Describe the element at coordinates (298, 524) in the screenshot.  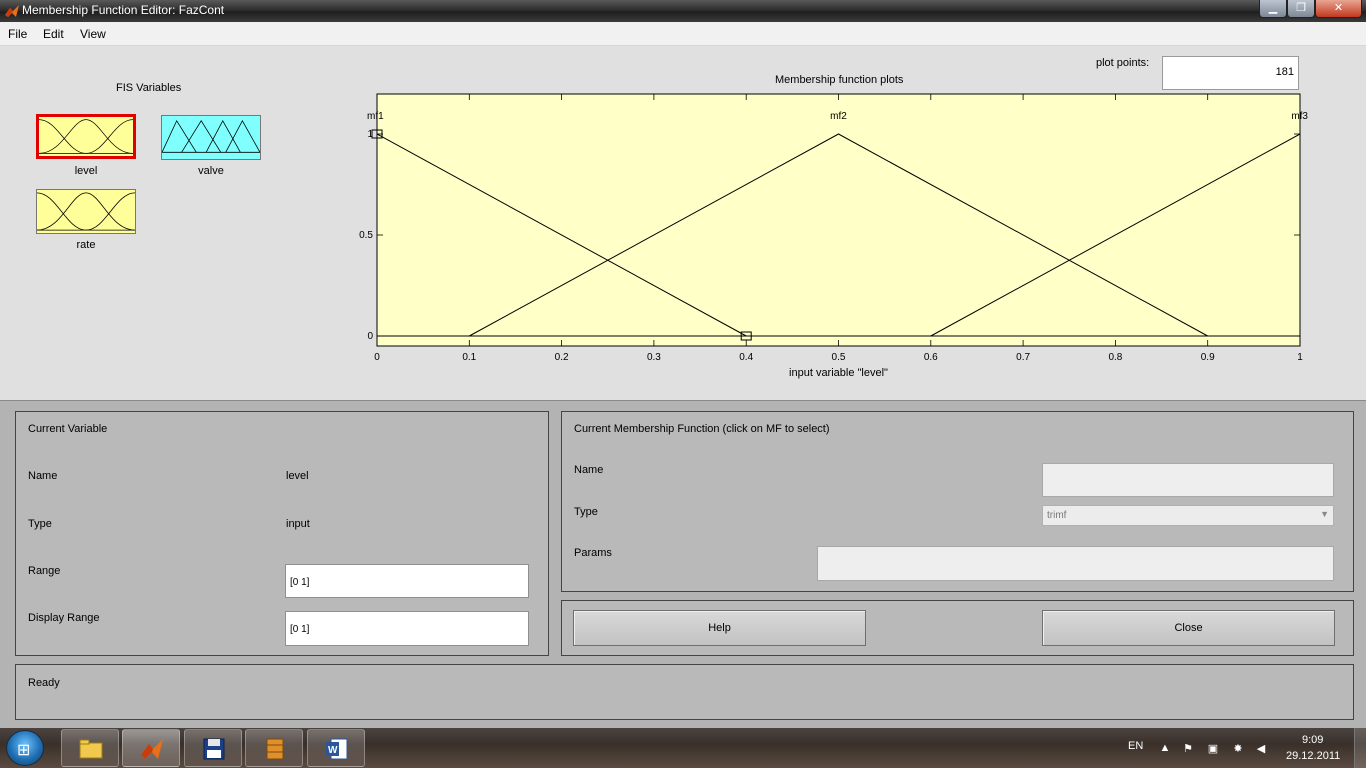
I see `variable-type-value: input` at that location.